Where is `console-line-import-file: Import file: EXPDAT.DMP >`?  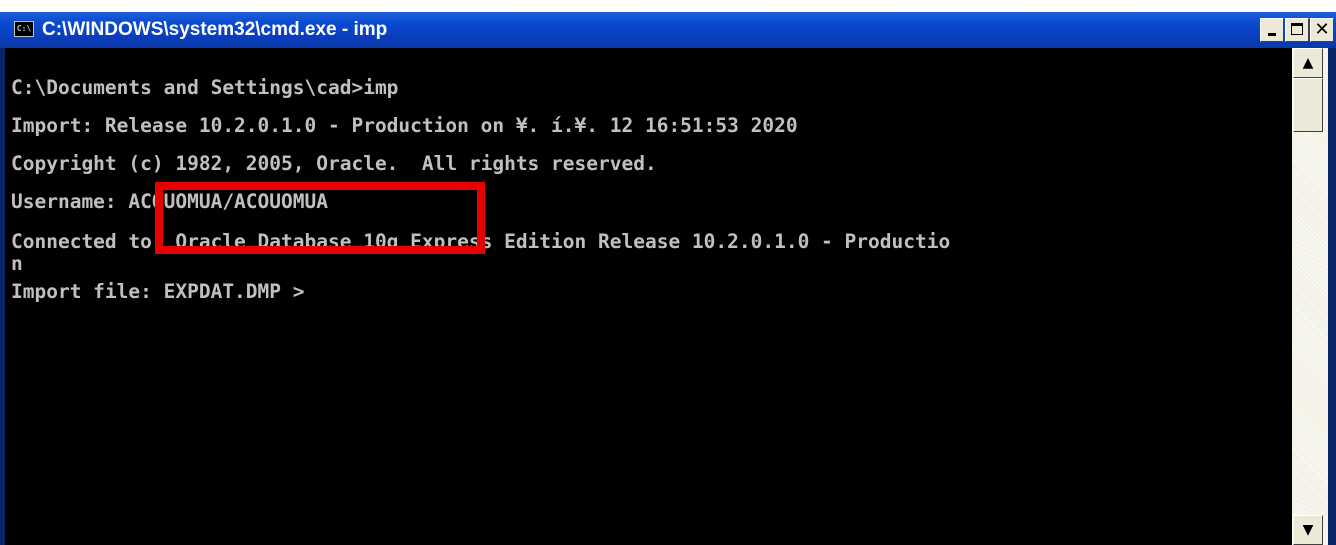 console-line-import-file: Import file: EXPDAT.DMP > is located at coordinates (158, 291).